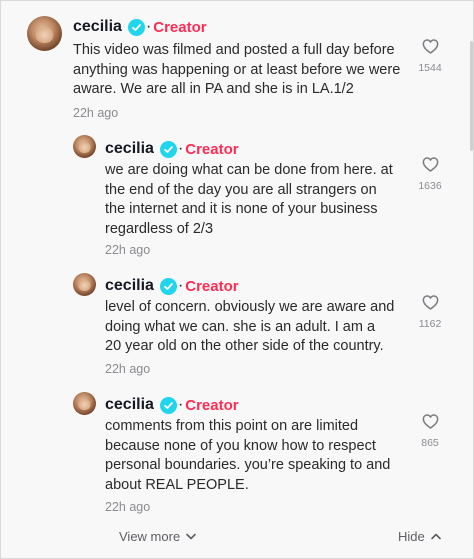  I want to click on chevron-down-icon, so click(191, 536).